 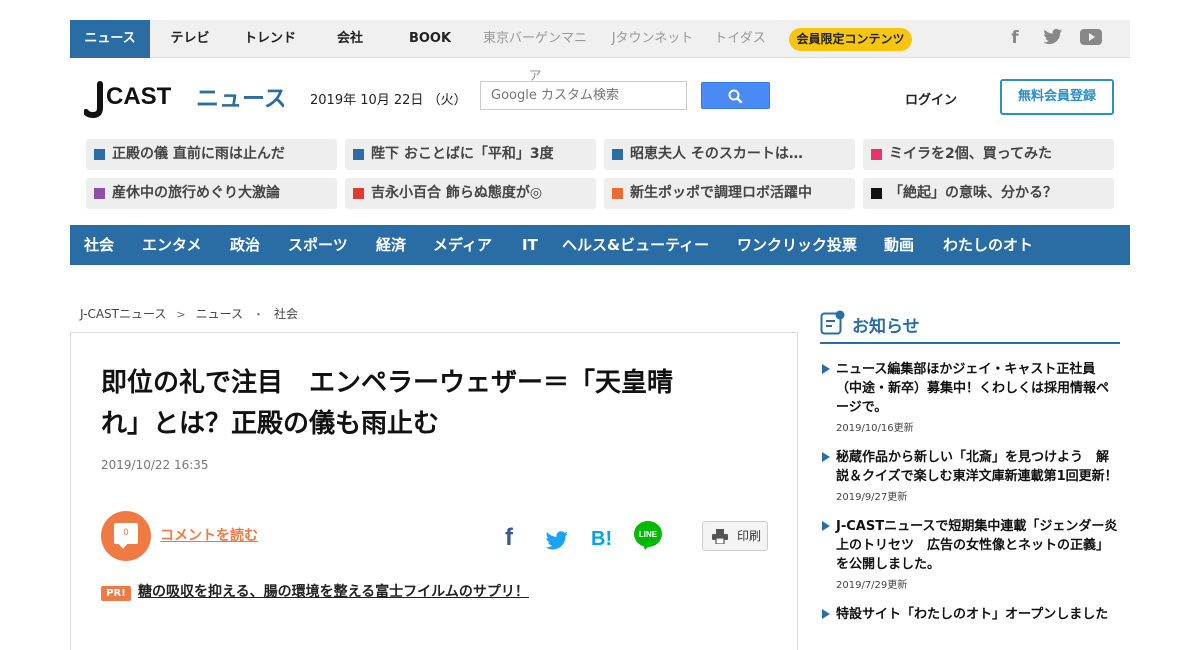 What do you see at coordinates (116, 593) in the screenshot?
I see `pr-badge: PR!` at bounding box center [116, 593].